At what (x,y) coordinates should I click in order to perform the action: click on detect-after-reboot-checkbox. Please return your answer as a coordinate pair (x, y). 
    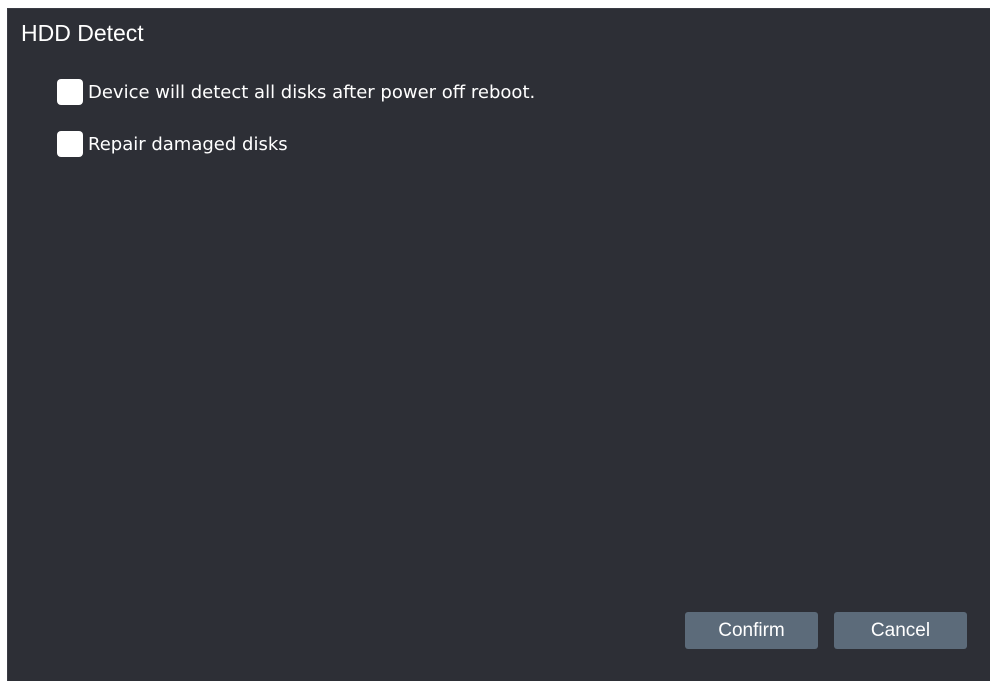
    Looking at the image, I should click on (70, 92).